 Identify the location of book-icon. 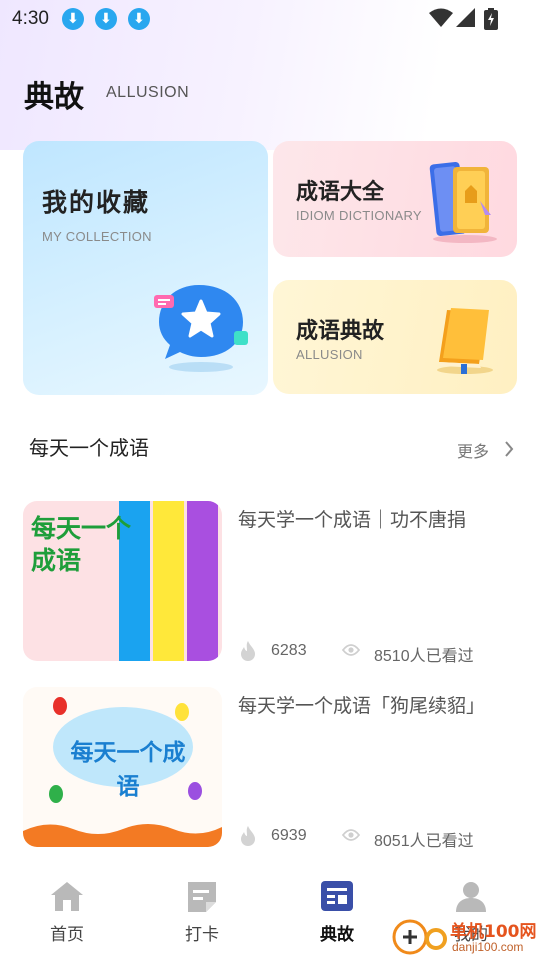
(465, 341).